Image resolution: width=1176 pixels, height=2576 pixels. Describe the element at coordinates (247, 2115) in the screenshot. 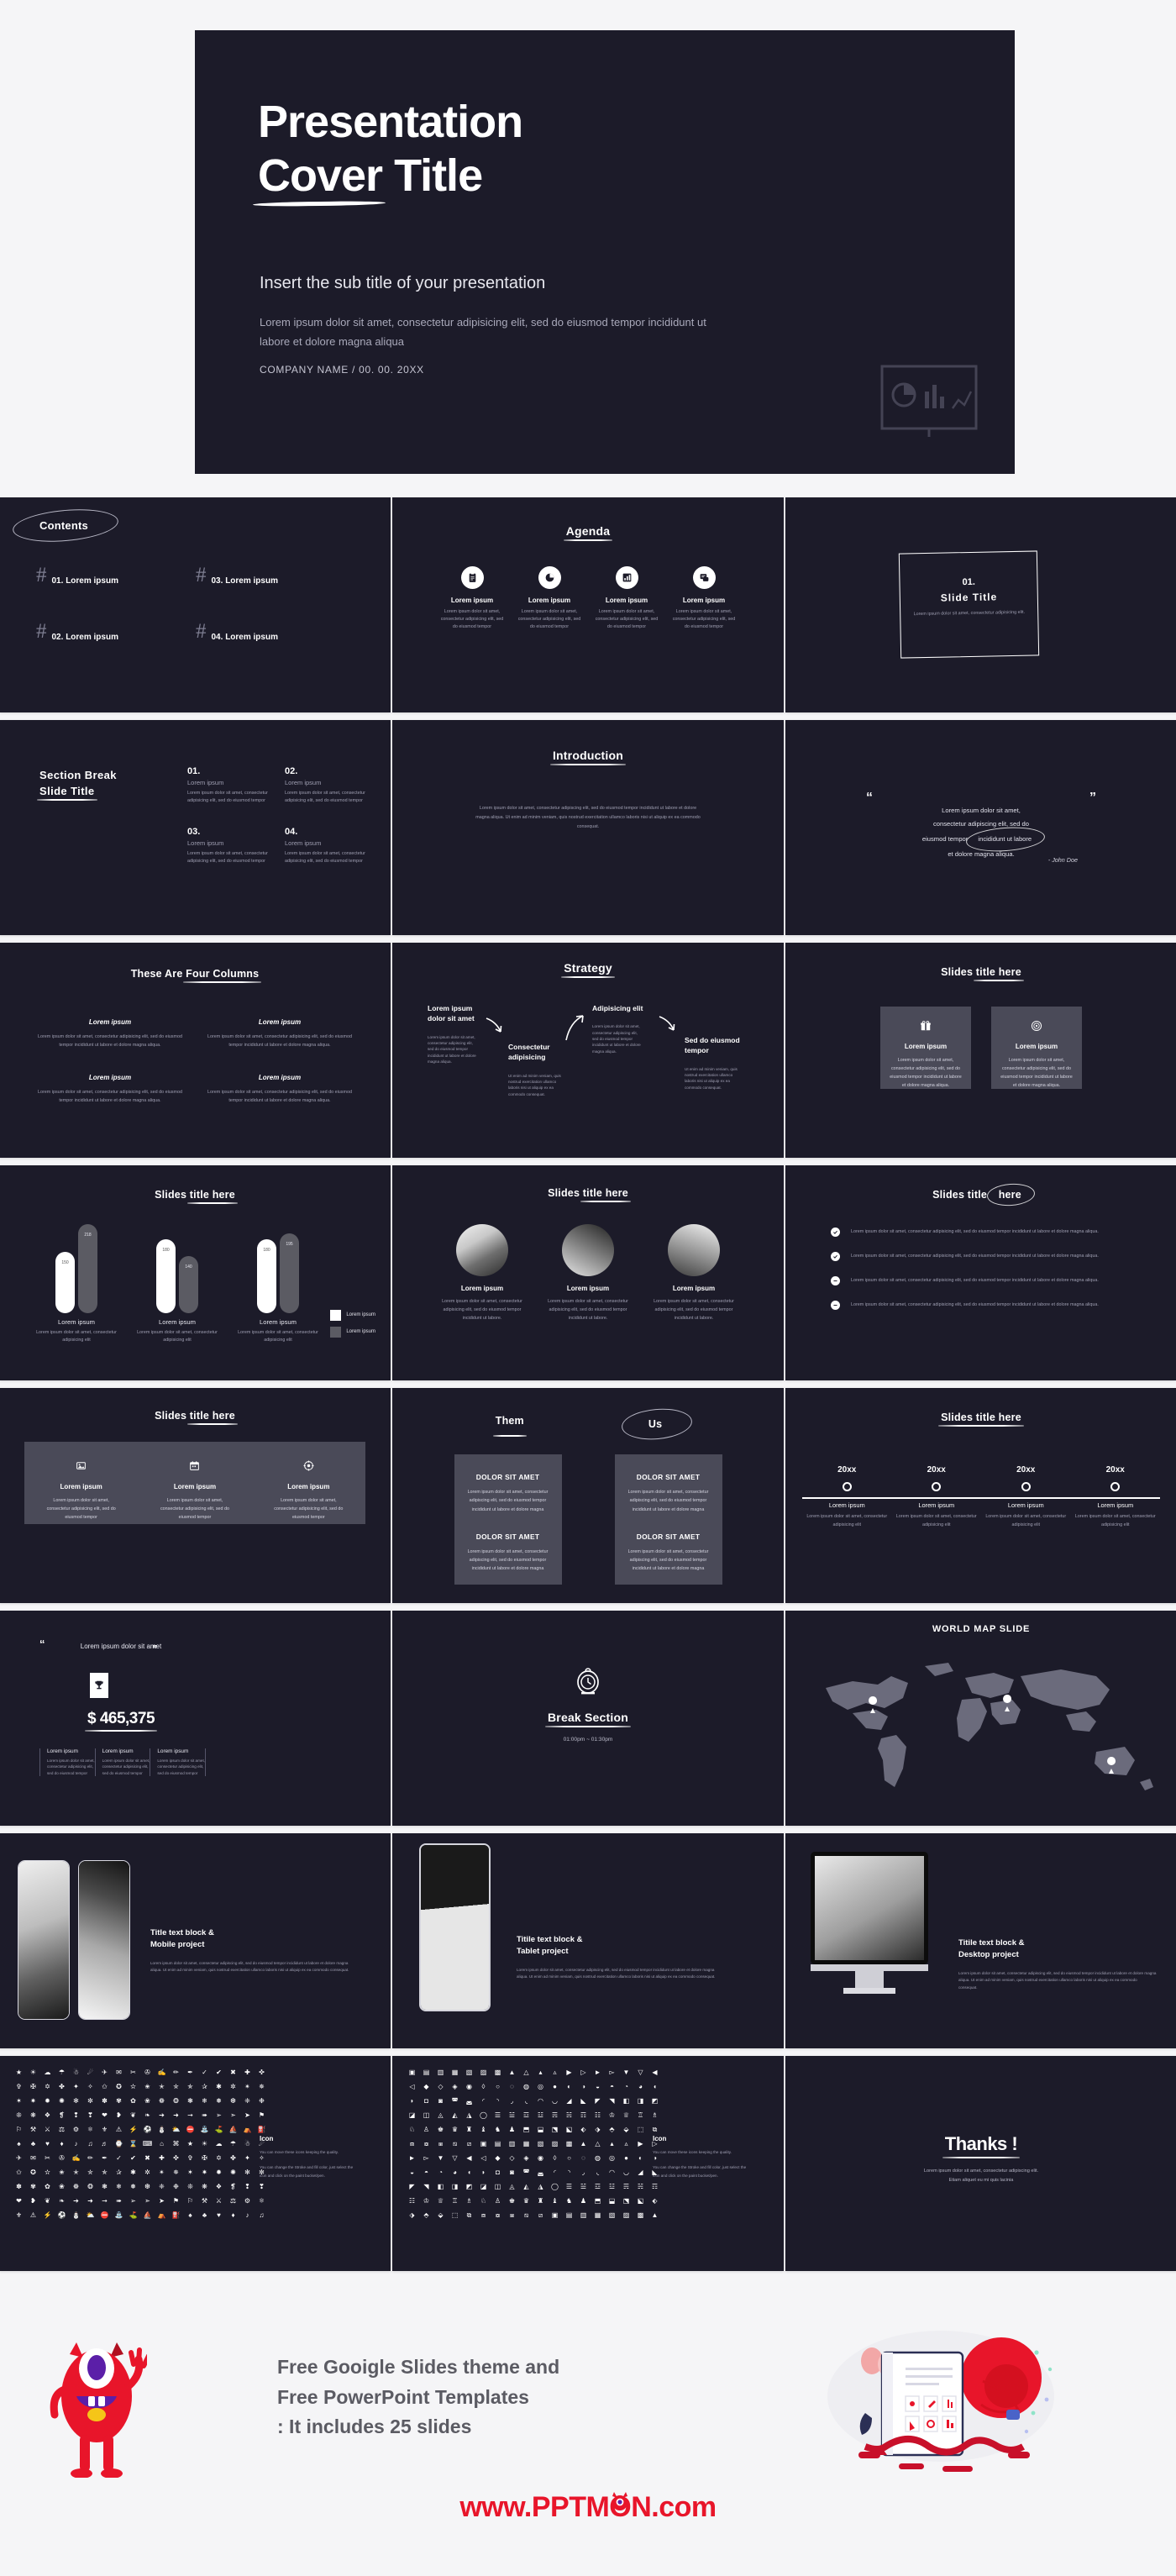

I see `sheet-icon: ➤` at that location.